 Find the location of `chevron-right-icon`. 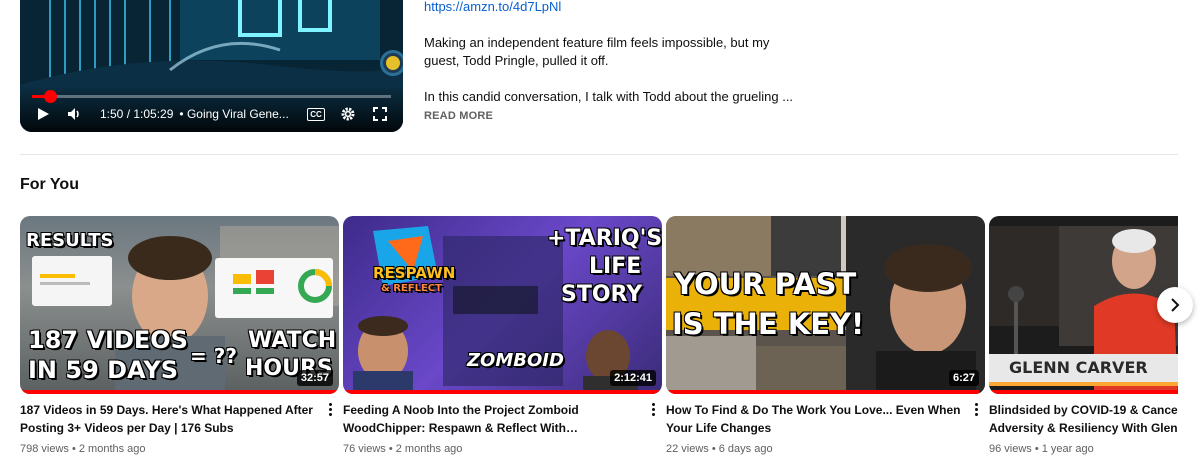

chevron-right-icon is located at coordinates (1175, 305).